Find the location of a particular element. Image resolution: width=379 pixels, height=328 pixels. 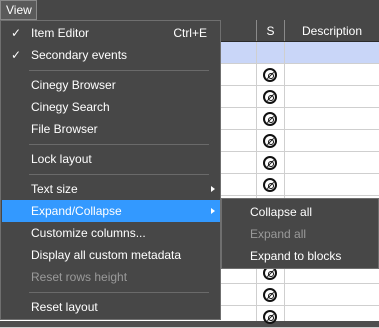

menu-item-label: Secondary events is located at coordinates (79, 55).